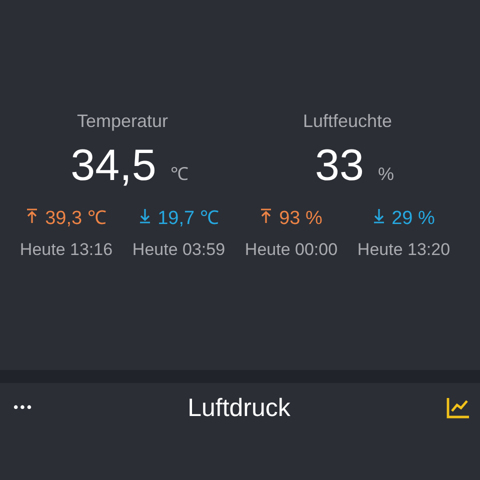 Image resolution: width=480 pixels, height=480 pixels. Describe the element at coordinates (403, 250) in the screenshot. I see `timestamp: Heute 13:20` at that location.